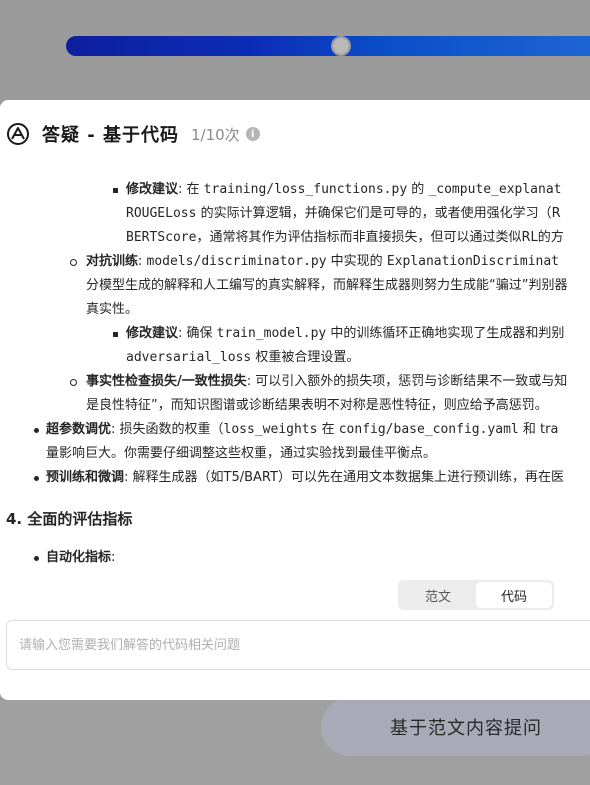 The image size is (590, 785). Describe the element at coordinates (341, 46) in the screenshot. I see `progress-knob` at that location.